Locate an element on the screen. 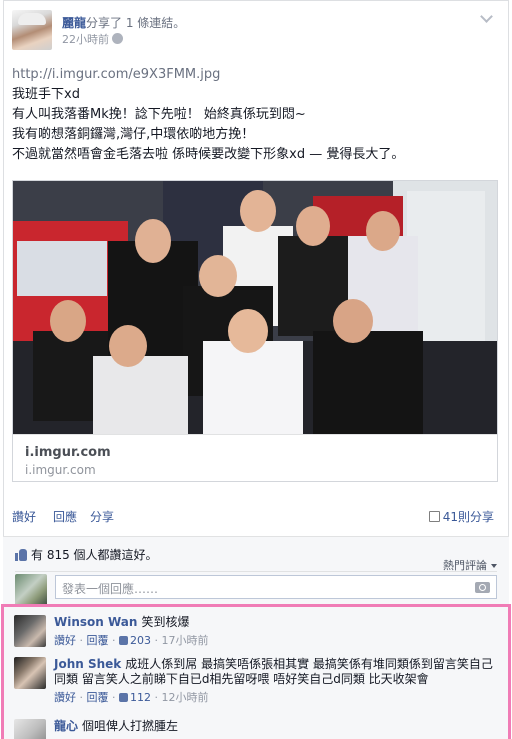  post-timestamp: 22小時前 is located at coordinates (85, 39).